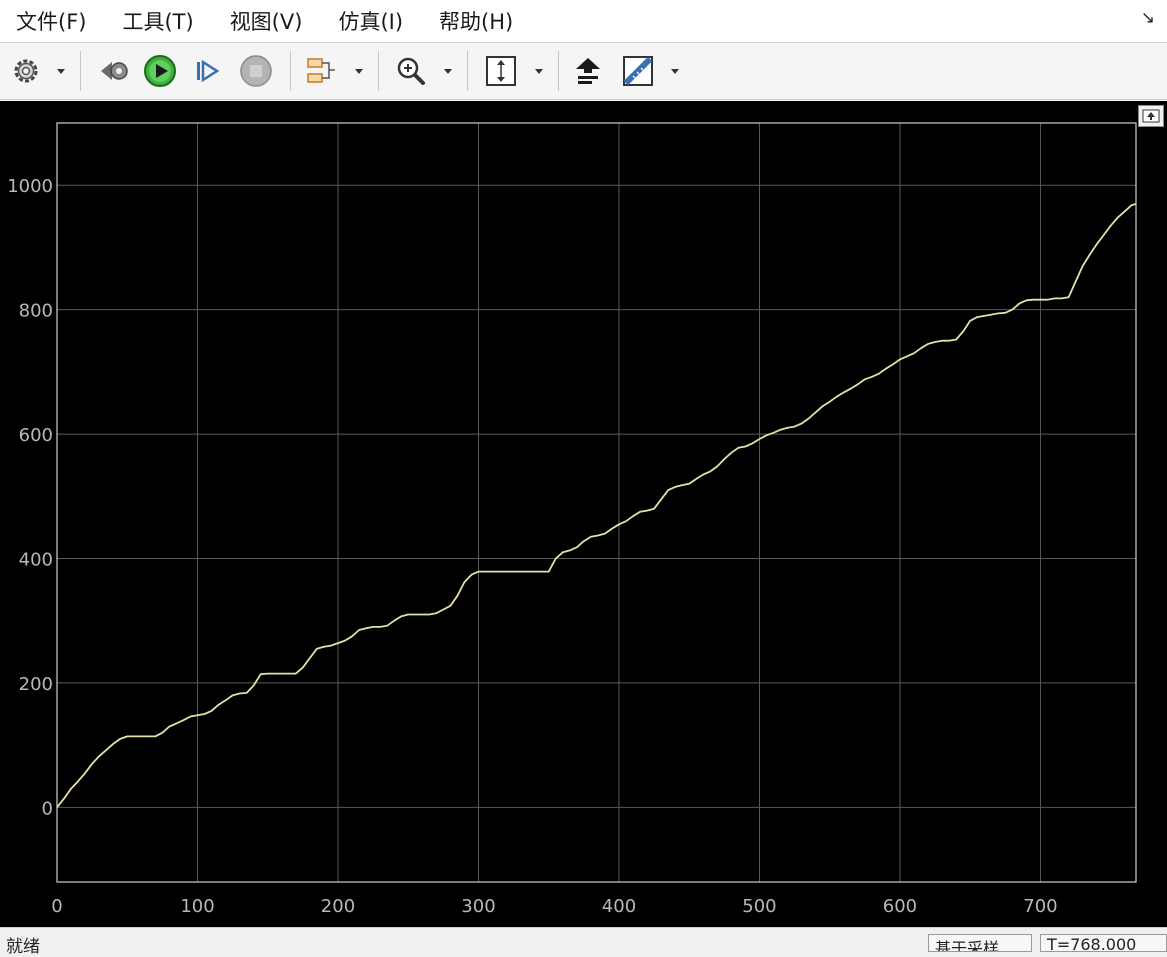  I want to click on x-tick-label: 700, so click(1040, 906).